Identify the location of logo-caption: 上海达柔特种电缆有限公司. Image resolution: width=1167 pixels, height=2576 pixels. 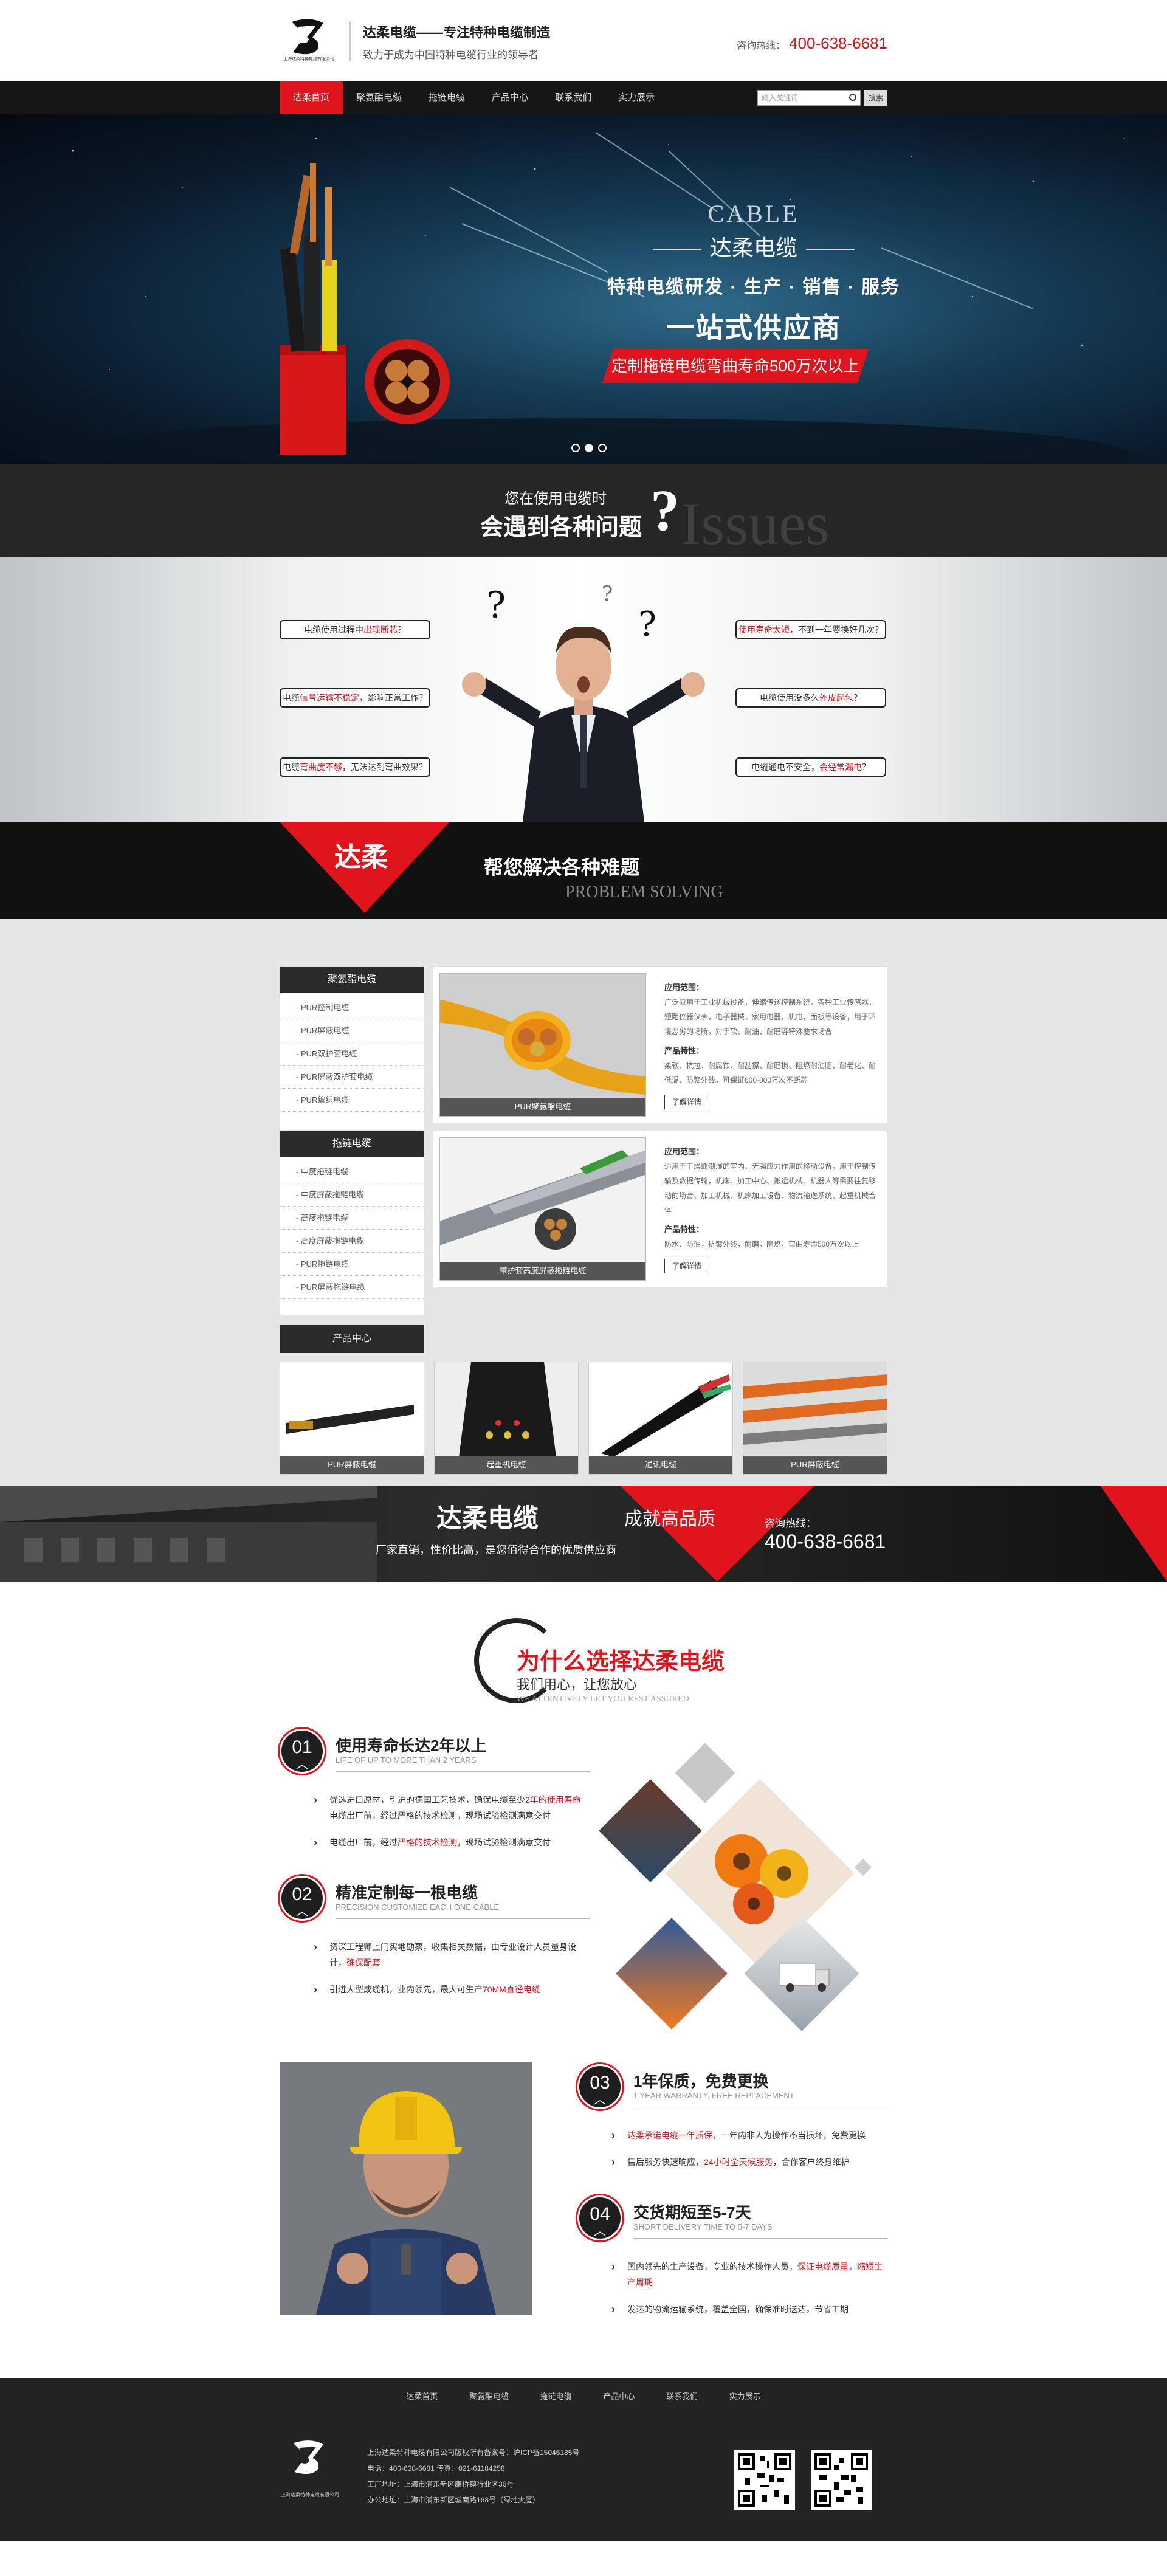
(308, 59).